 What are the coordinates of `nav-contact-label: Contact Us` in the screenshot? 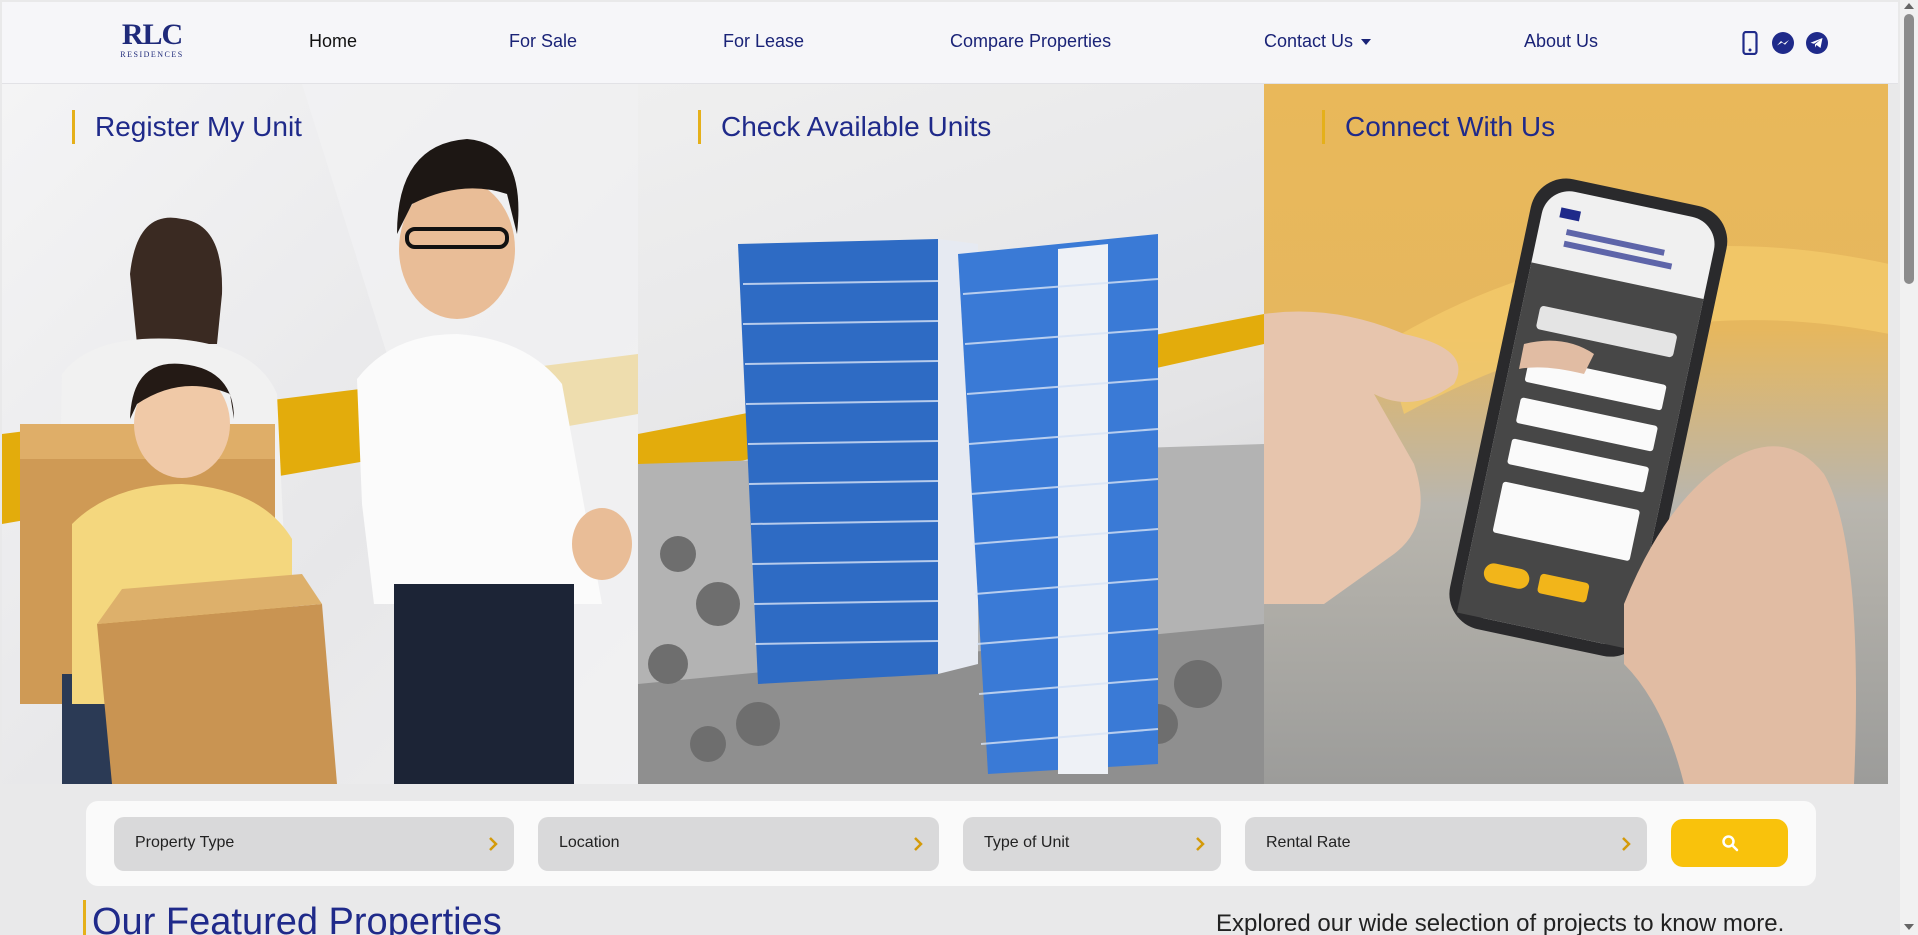 It's located at (1309, 41).